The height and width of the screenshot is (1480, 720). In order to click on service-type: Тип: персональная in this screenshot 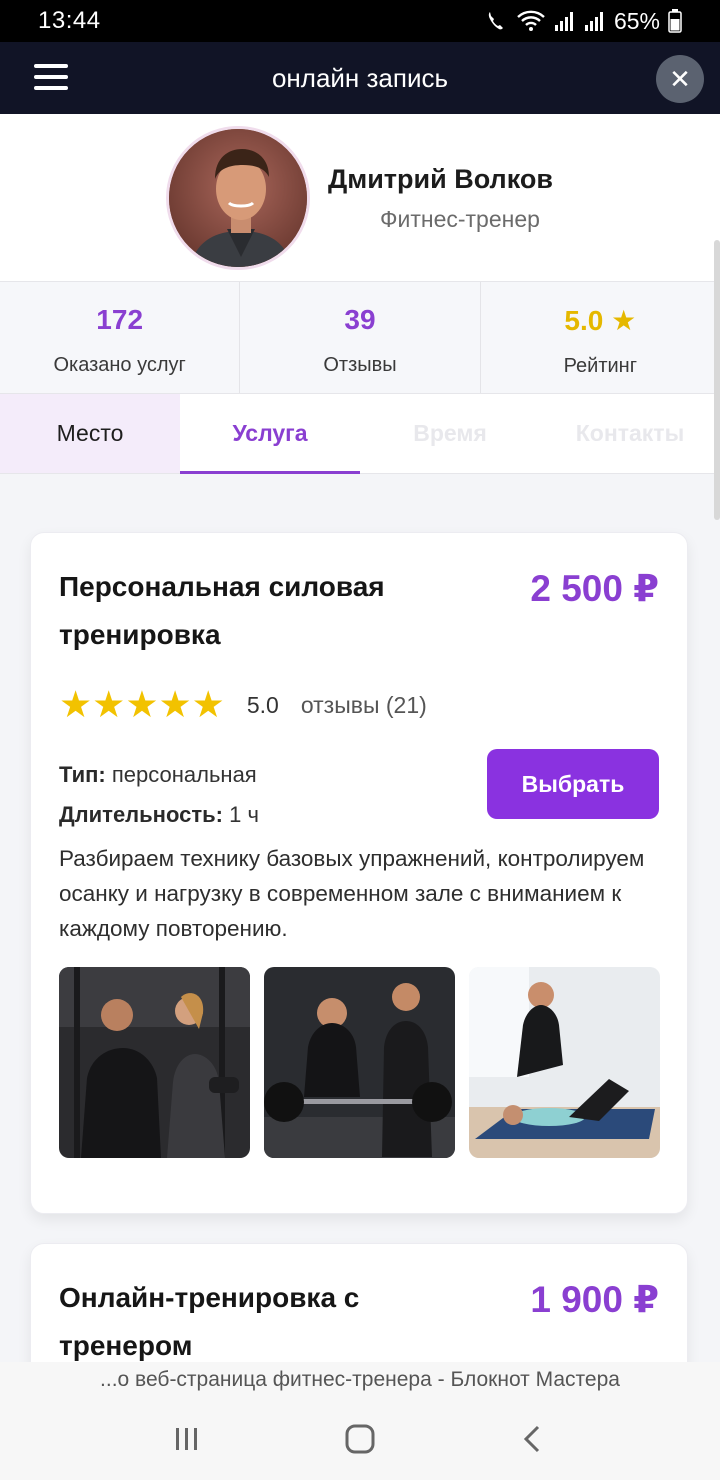, I will do `click(159, 775)`.